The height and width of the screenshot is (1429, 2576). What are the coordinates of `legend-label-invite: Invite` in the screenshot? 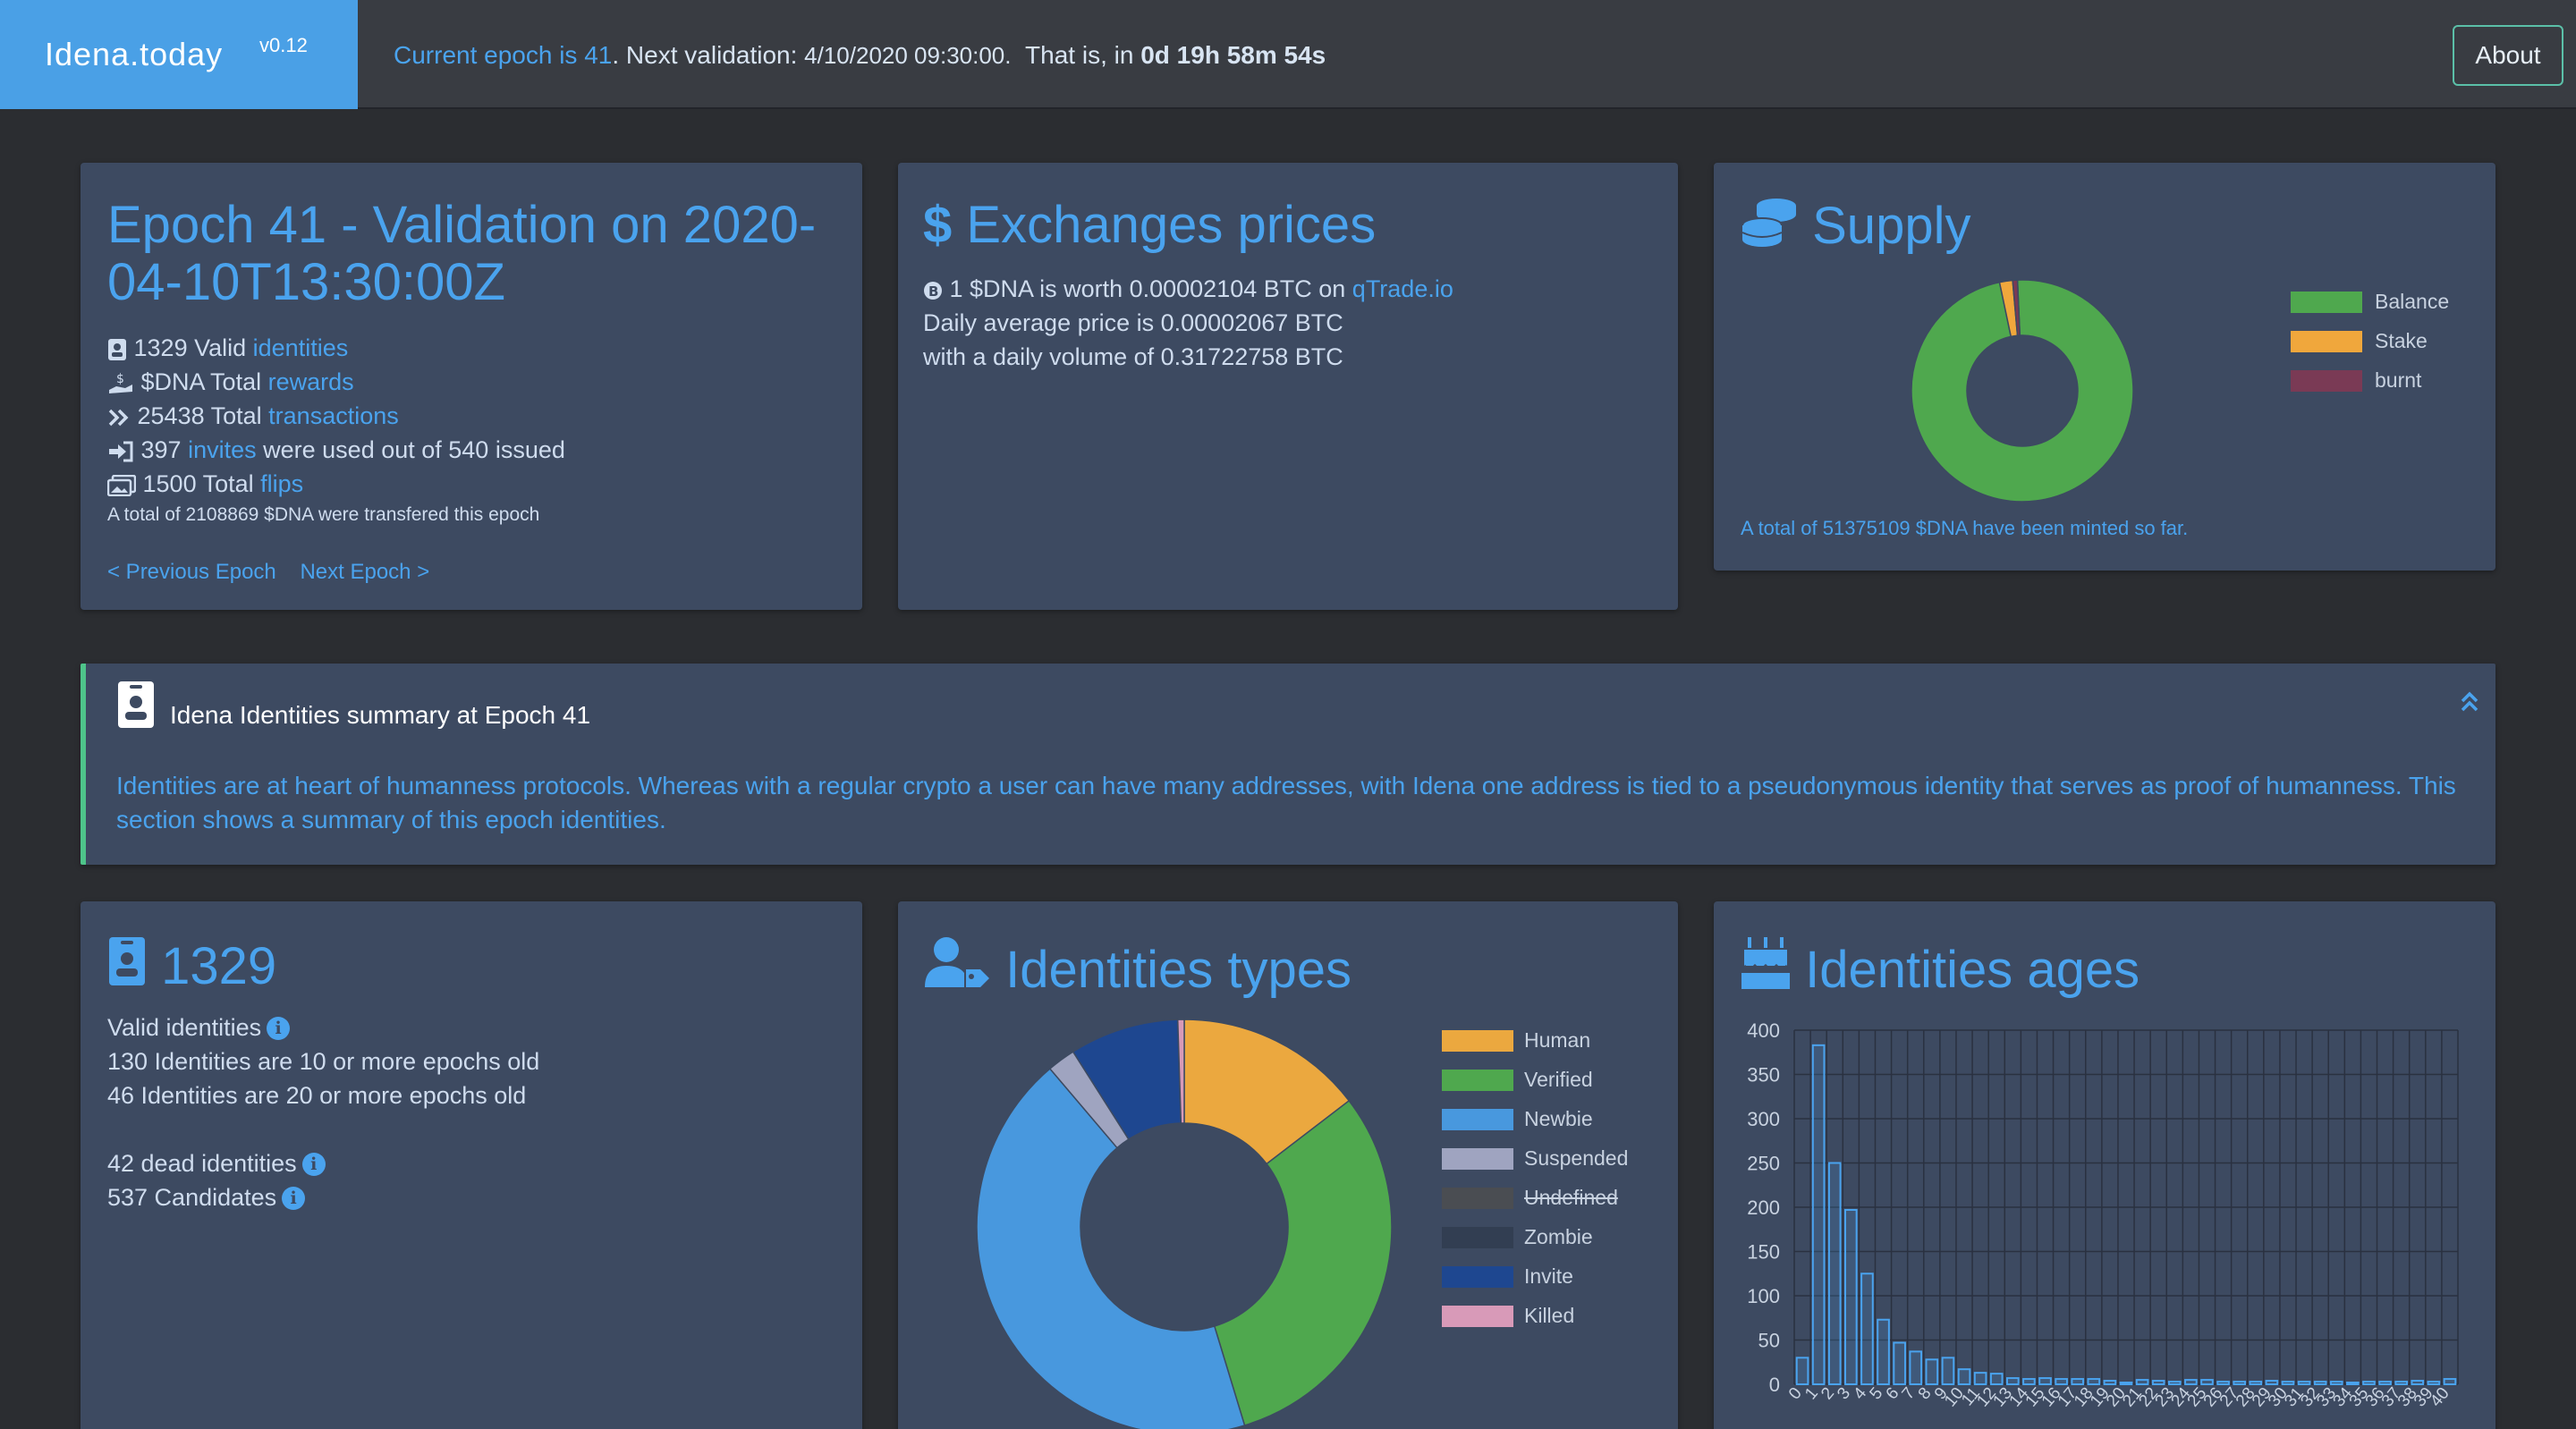 It's located at (1548, 1276).